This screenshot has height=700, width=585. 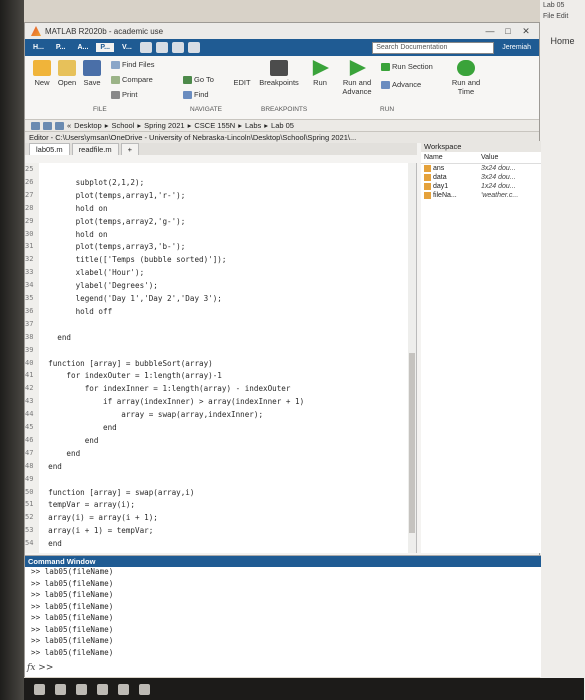 What do you see at coordinates (198, 79) in the screenshot?
I see `go-to-button: Go To` at bounding box center [198, 79].